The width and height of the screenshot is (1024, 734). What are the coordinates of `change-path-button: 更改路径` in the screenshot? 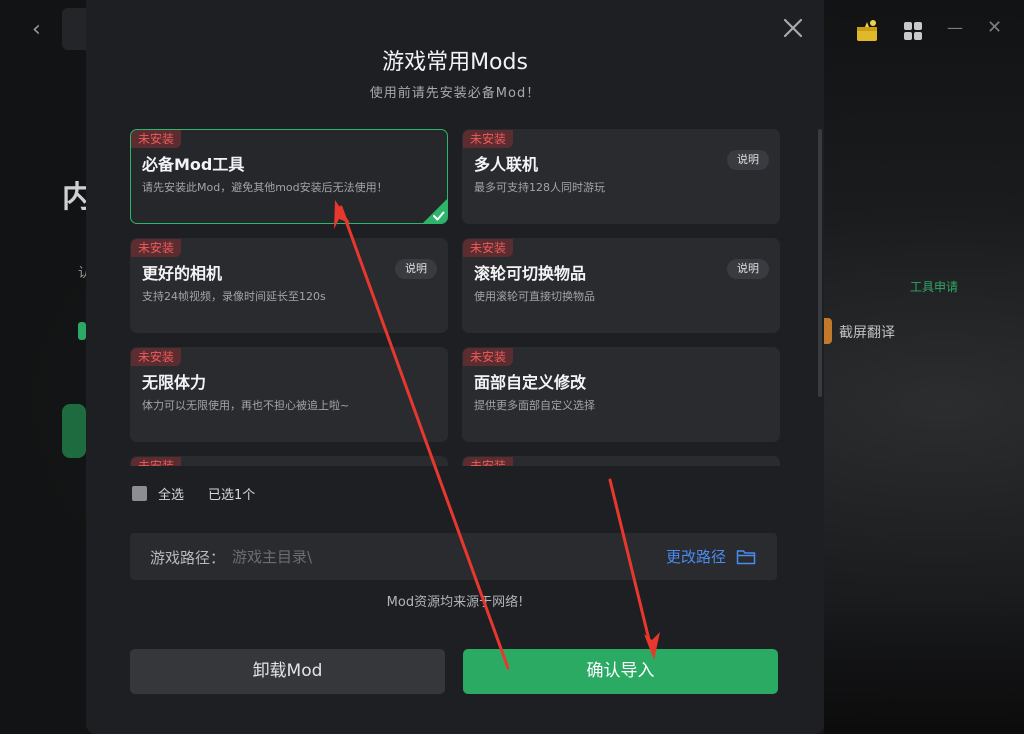 It's located at (711, 556).